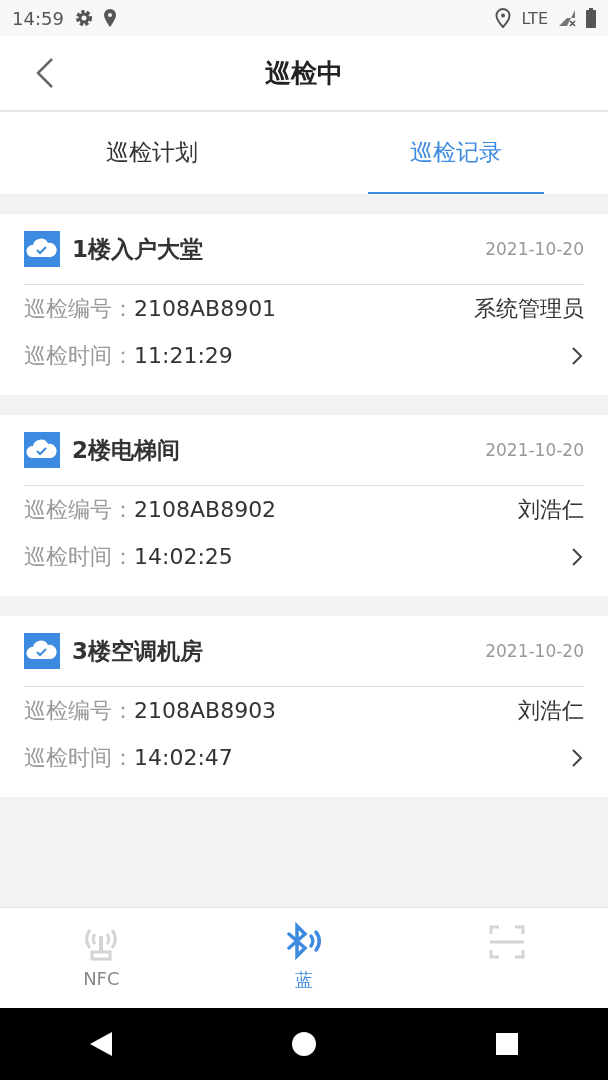 The image size is (608, 1080). Describe the element at coordinates (38, 18) in the screenshot. I see `status-time: 14:59` at that location.